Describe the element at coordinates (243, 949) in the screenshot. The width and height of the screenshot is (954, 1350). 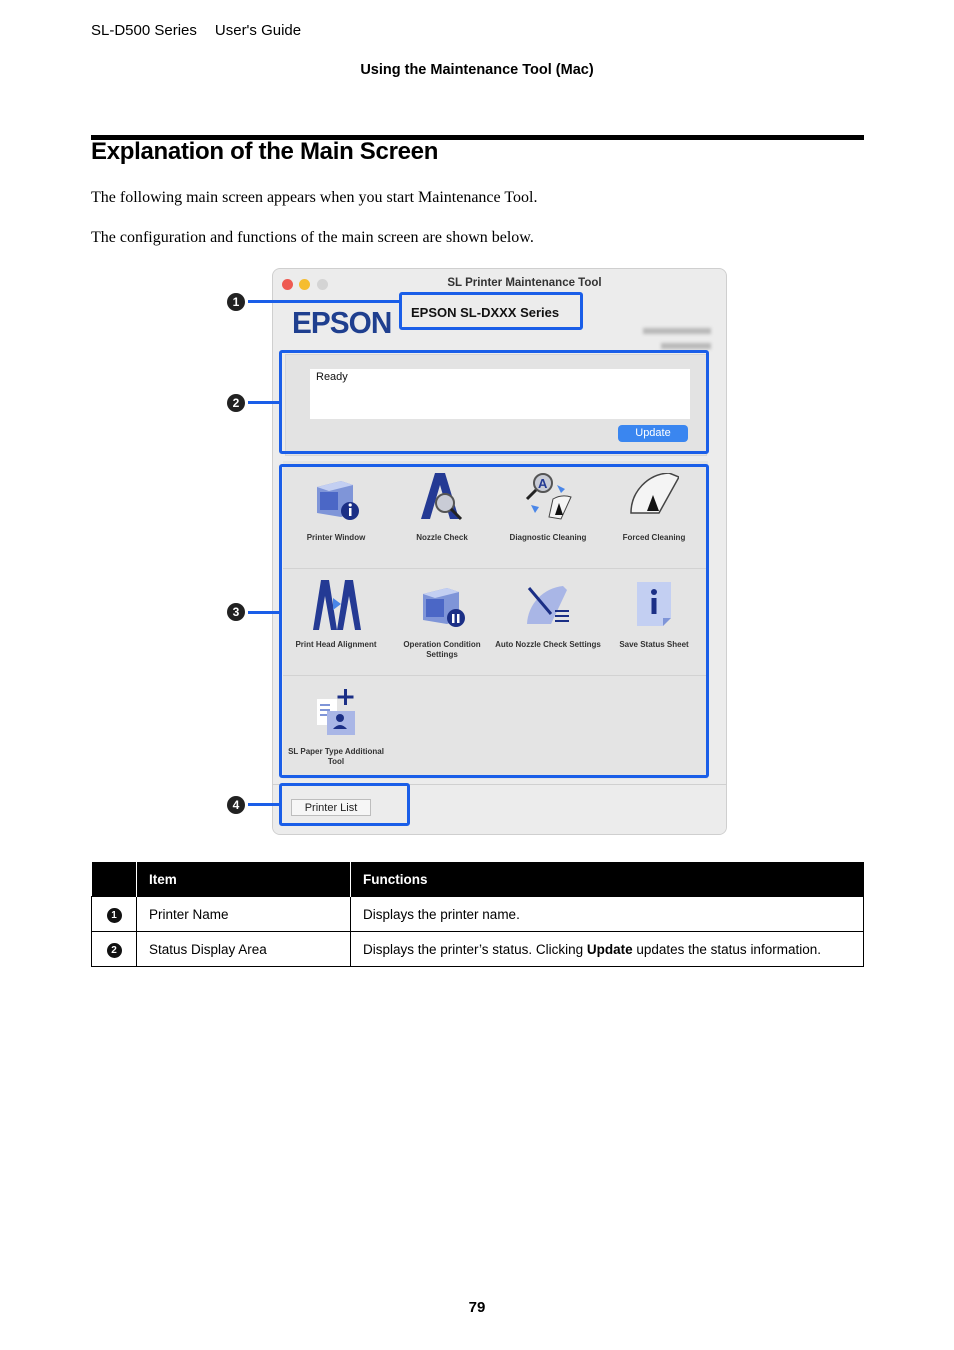
I see `row-item: Status Display Area` at that location.